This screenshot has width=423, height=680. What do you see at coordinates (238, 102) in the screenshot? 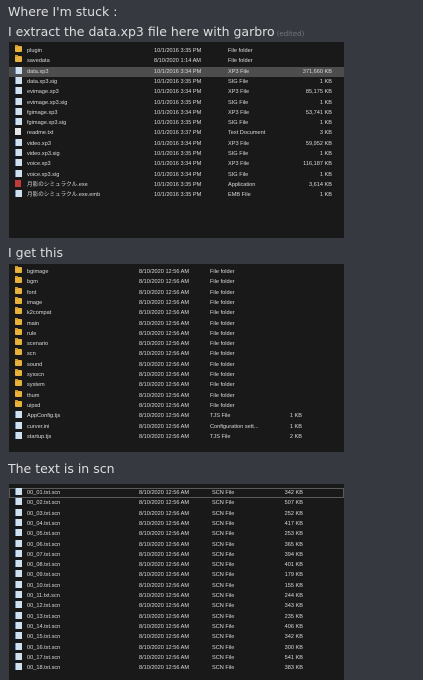
I see `file-type: SIG File` at bounding box center [238, 102].